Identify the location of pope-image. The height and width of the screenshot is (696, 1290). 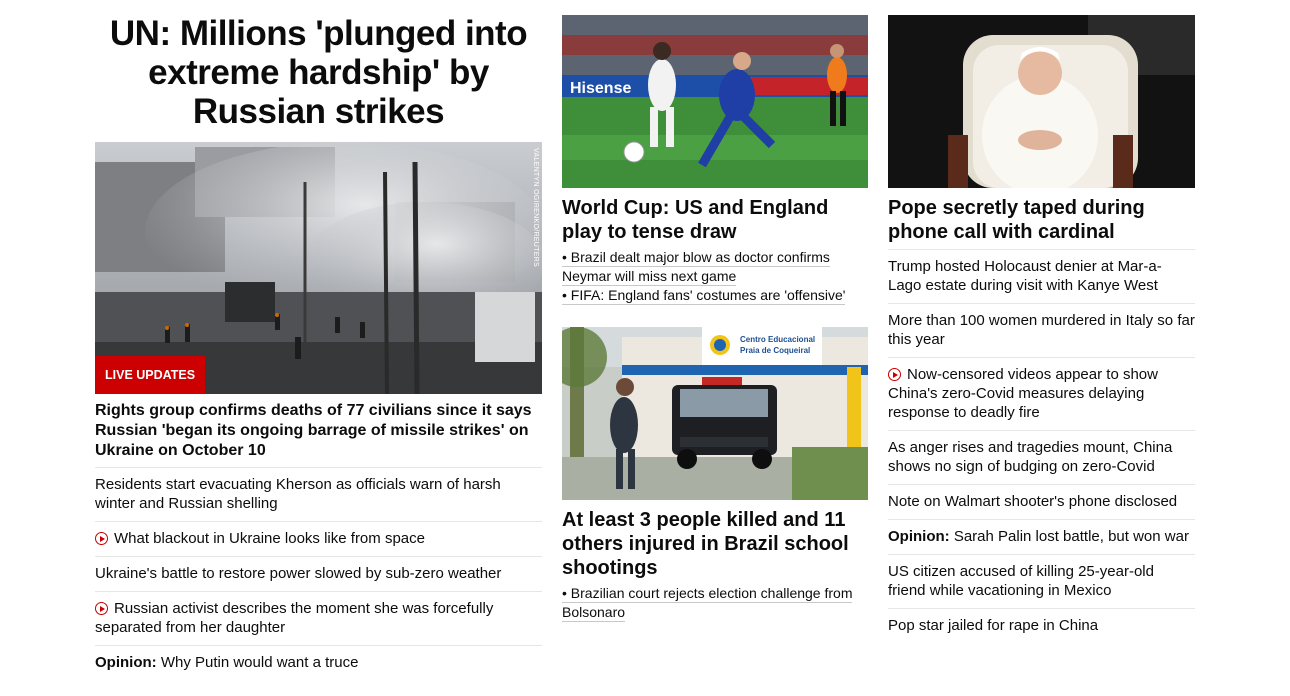
(1041, 101).